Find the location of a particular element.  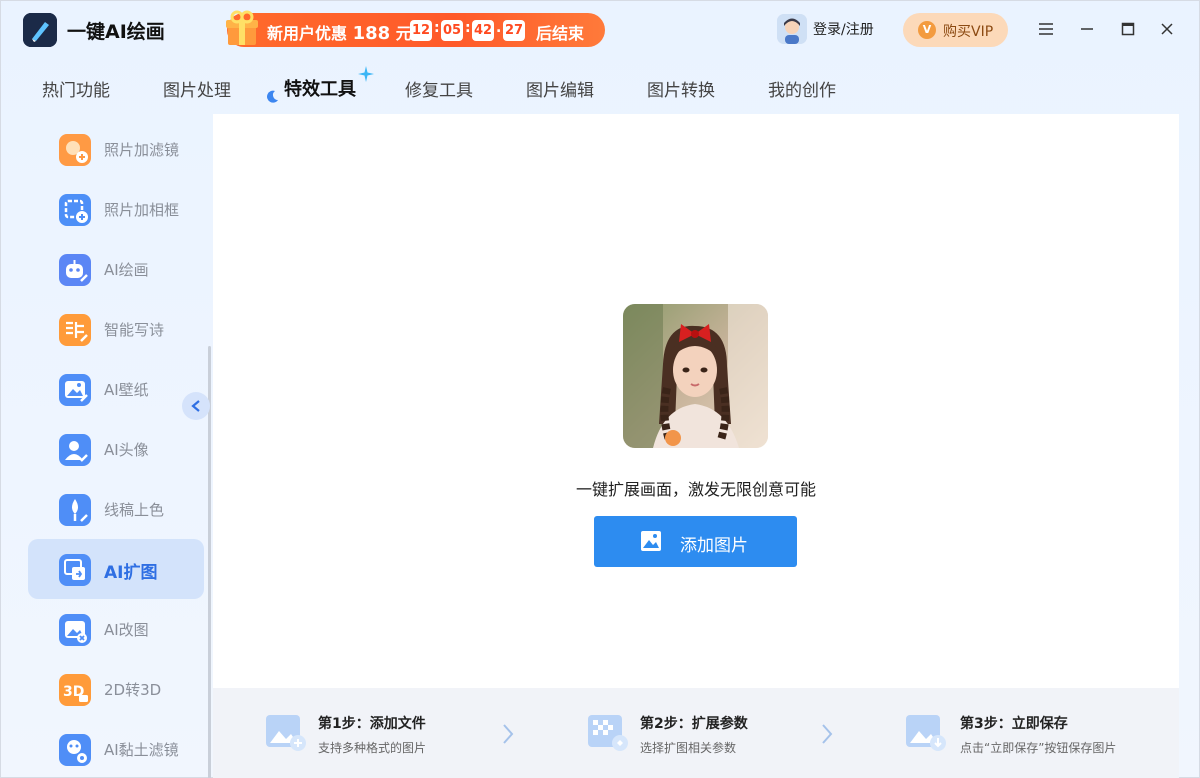

poem-icon is located at coordinates (75, 330).